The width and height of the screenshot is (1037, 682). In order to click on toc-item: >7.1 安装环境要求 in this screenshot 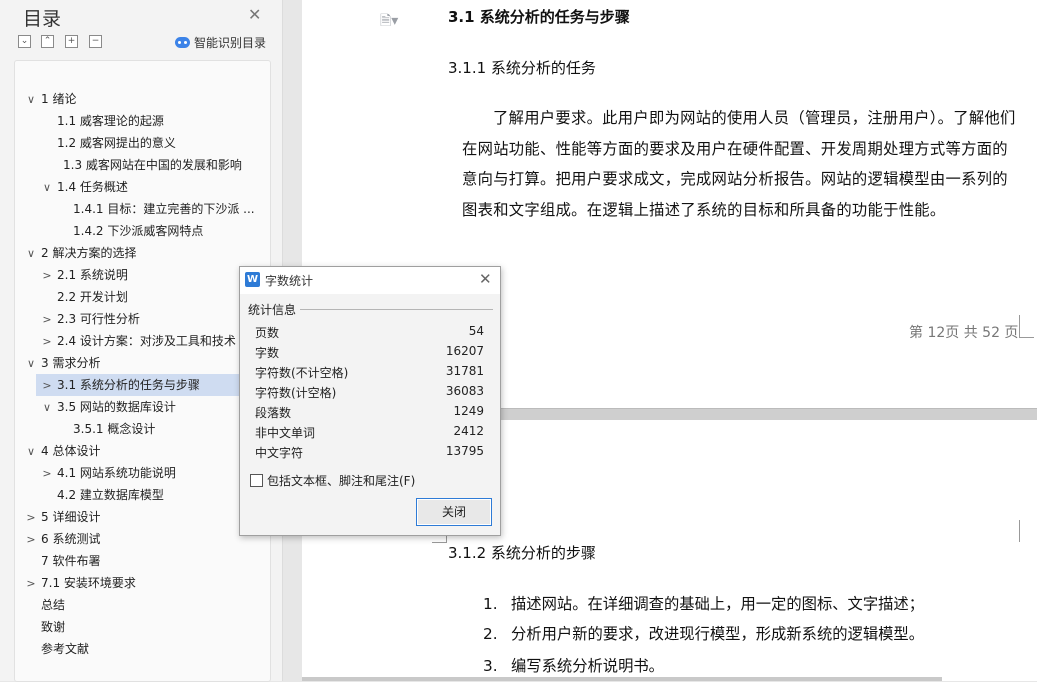, I will do `click(81, 583)`.